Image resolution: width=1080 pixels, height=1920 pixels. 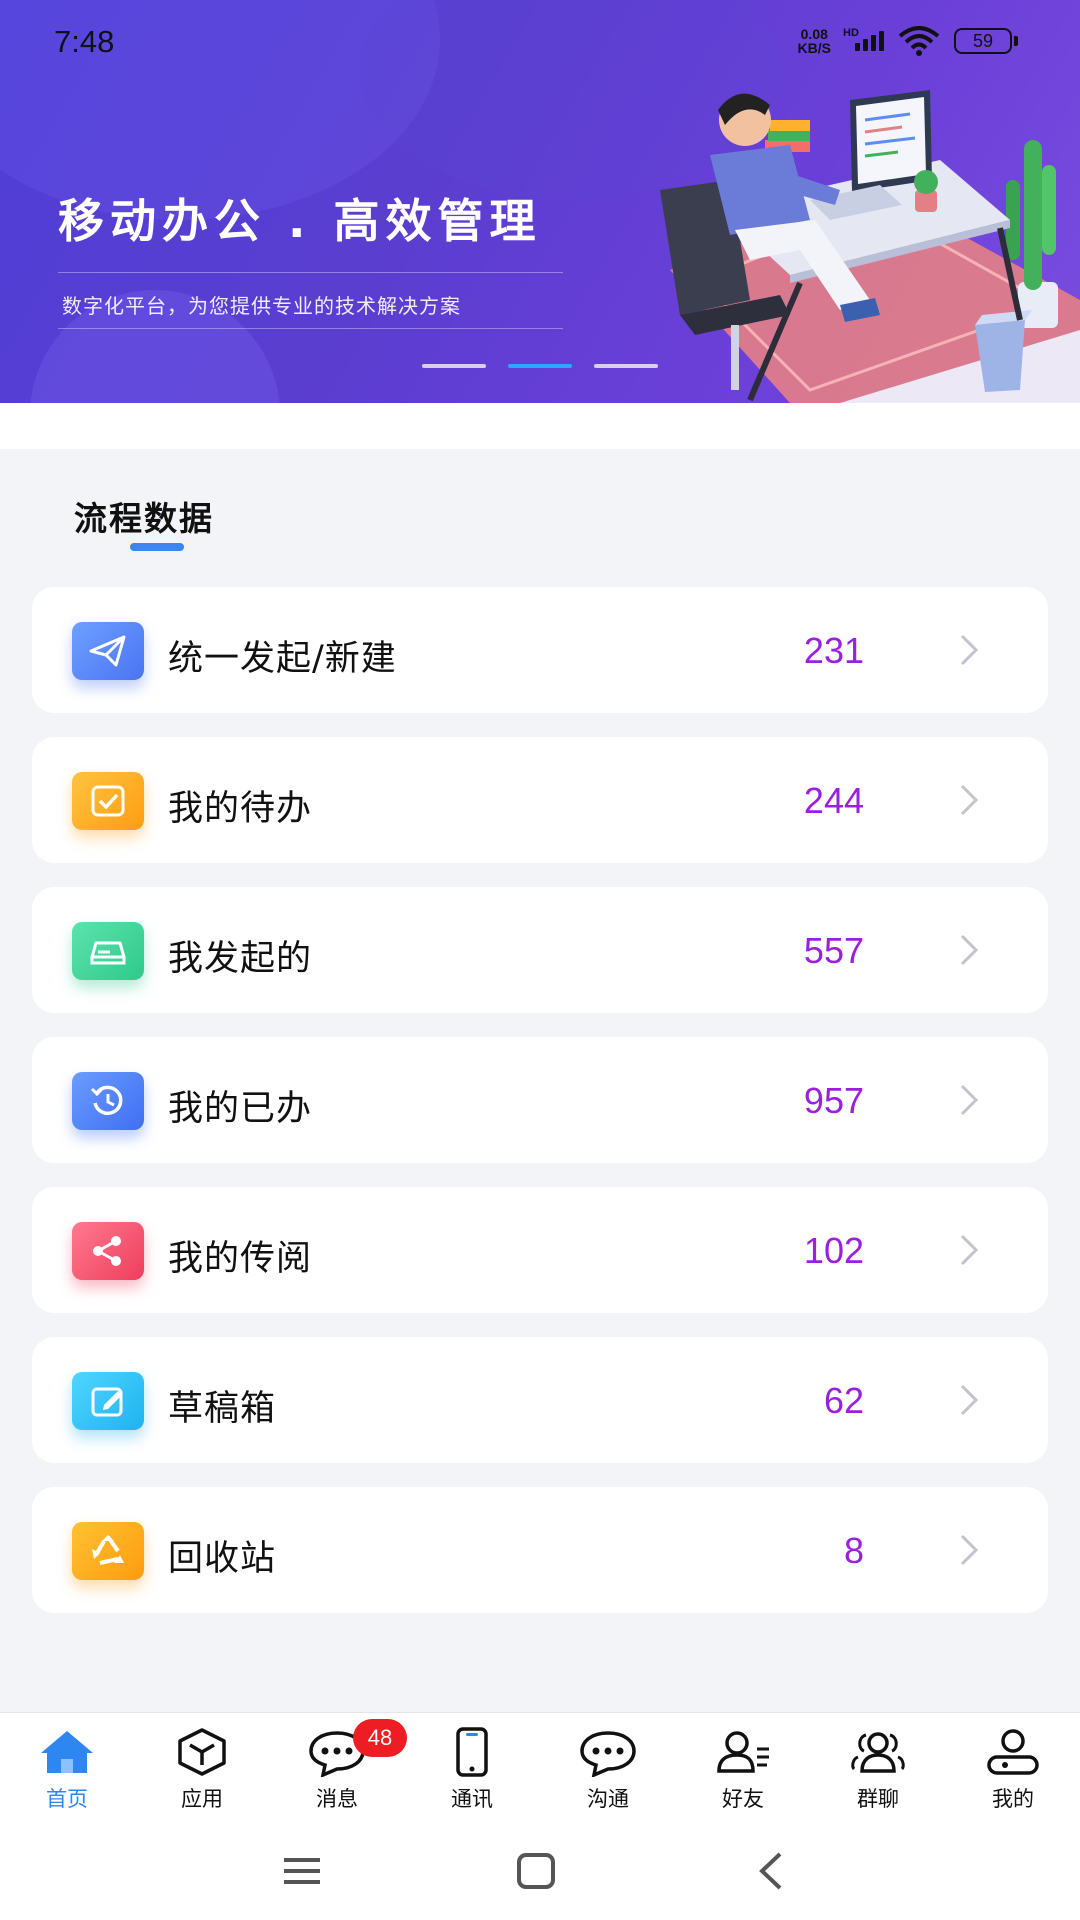 What do you see at coordinates (814, 34) in the screenshot?
I see `network-speed-value: 0.08` at bounding box center [814, 34].